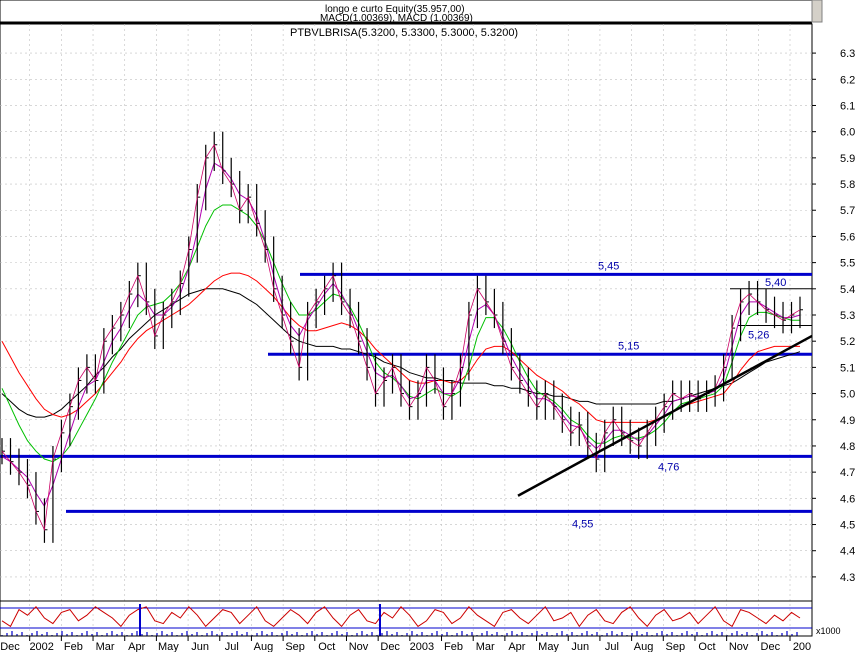  What do you see at coordinates (847, 80) in the screenshot?
I see `y-tick-label: 6.2` at bounding box center [847, 80].